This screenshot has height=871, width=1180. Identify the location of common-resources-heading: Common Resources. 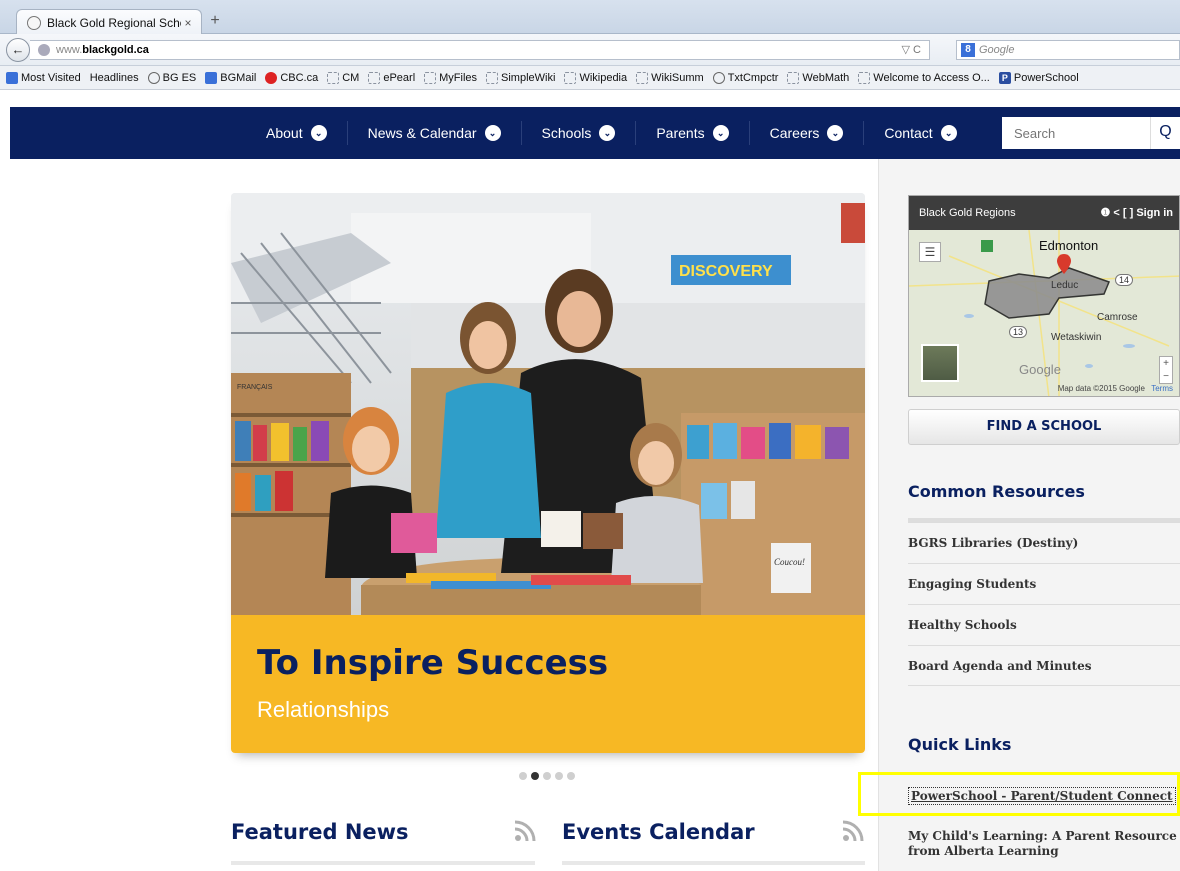
(996, 491).